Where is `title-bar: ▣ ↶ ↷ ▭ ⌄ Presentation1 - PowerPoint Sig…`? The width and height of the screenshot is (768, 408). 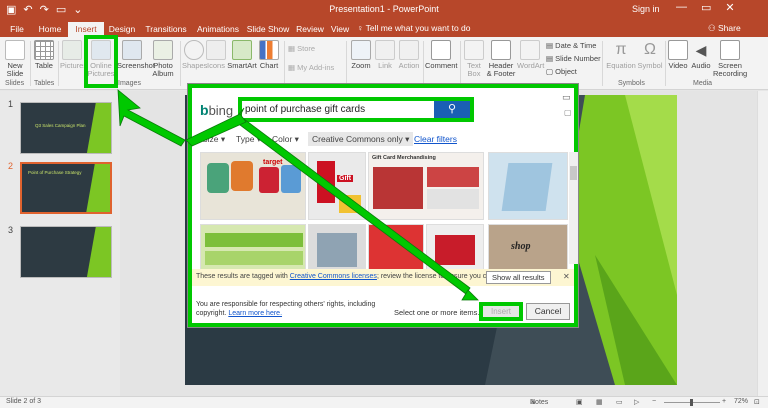 title-bar: ▣ ↶ ↷ ▭ ⌄ Presentation1 - PowerPoint Sig… is located at coordinates (384, 10).